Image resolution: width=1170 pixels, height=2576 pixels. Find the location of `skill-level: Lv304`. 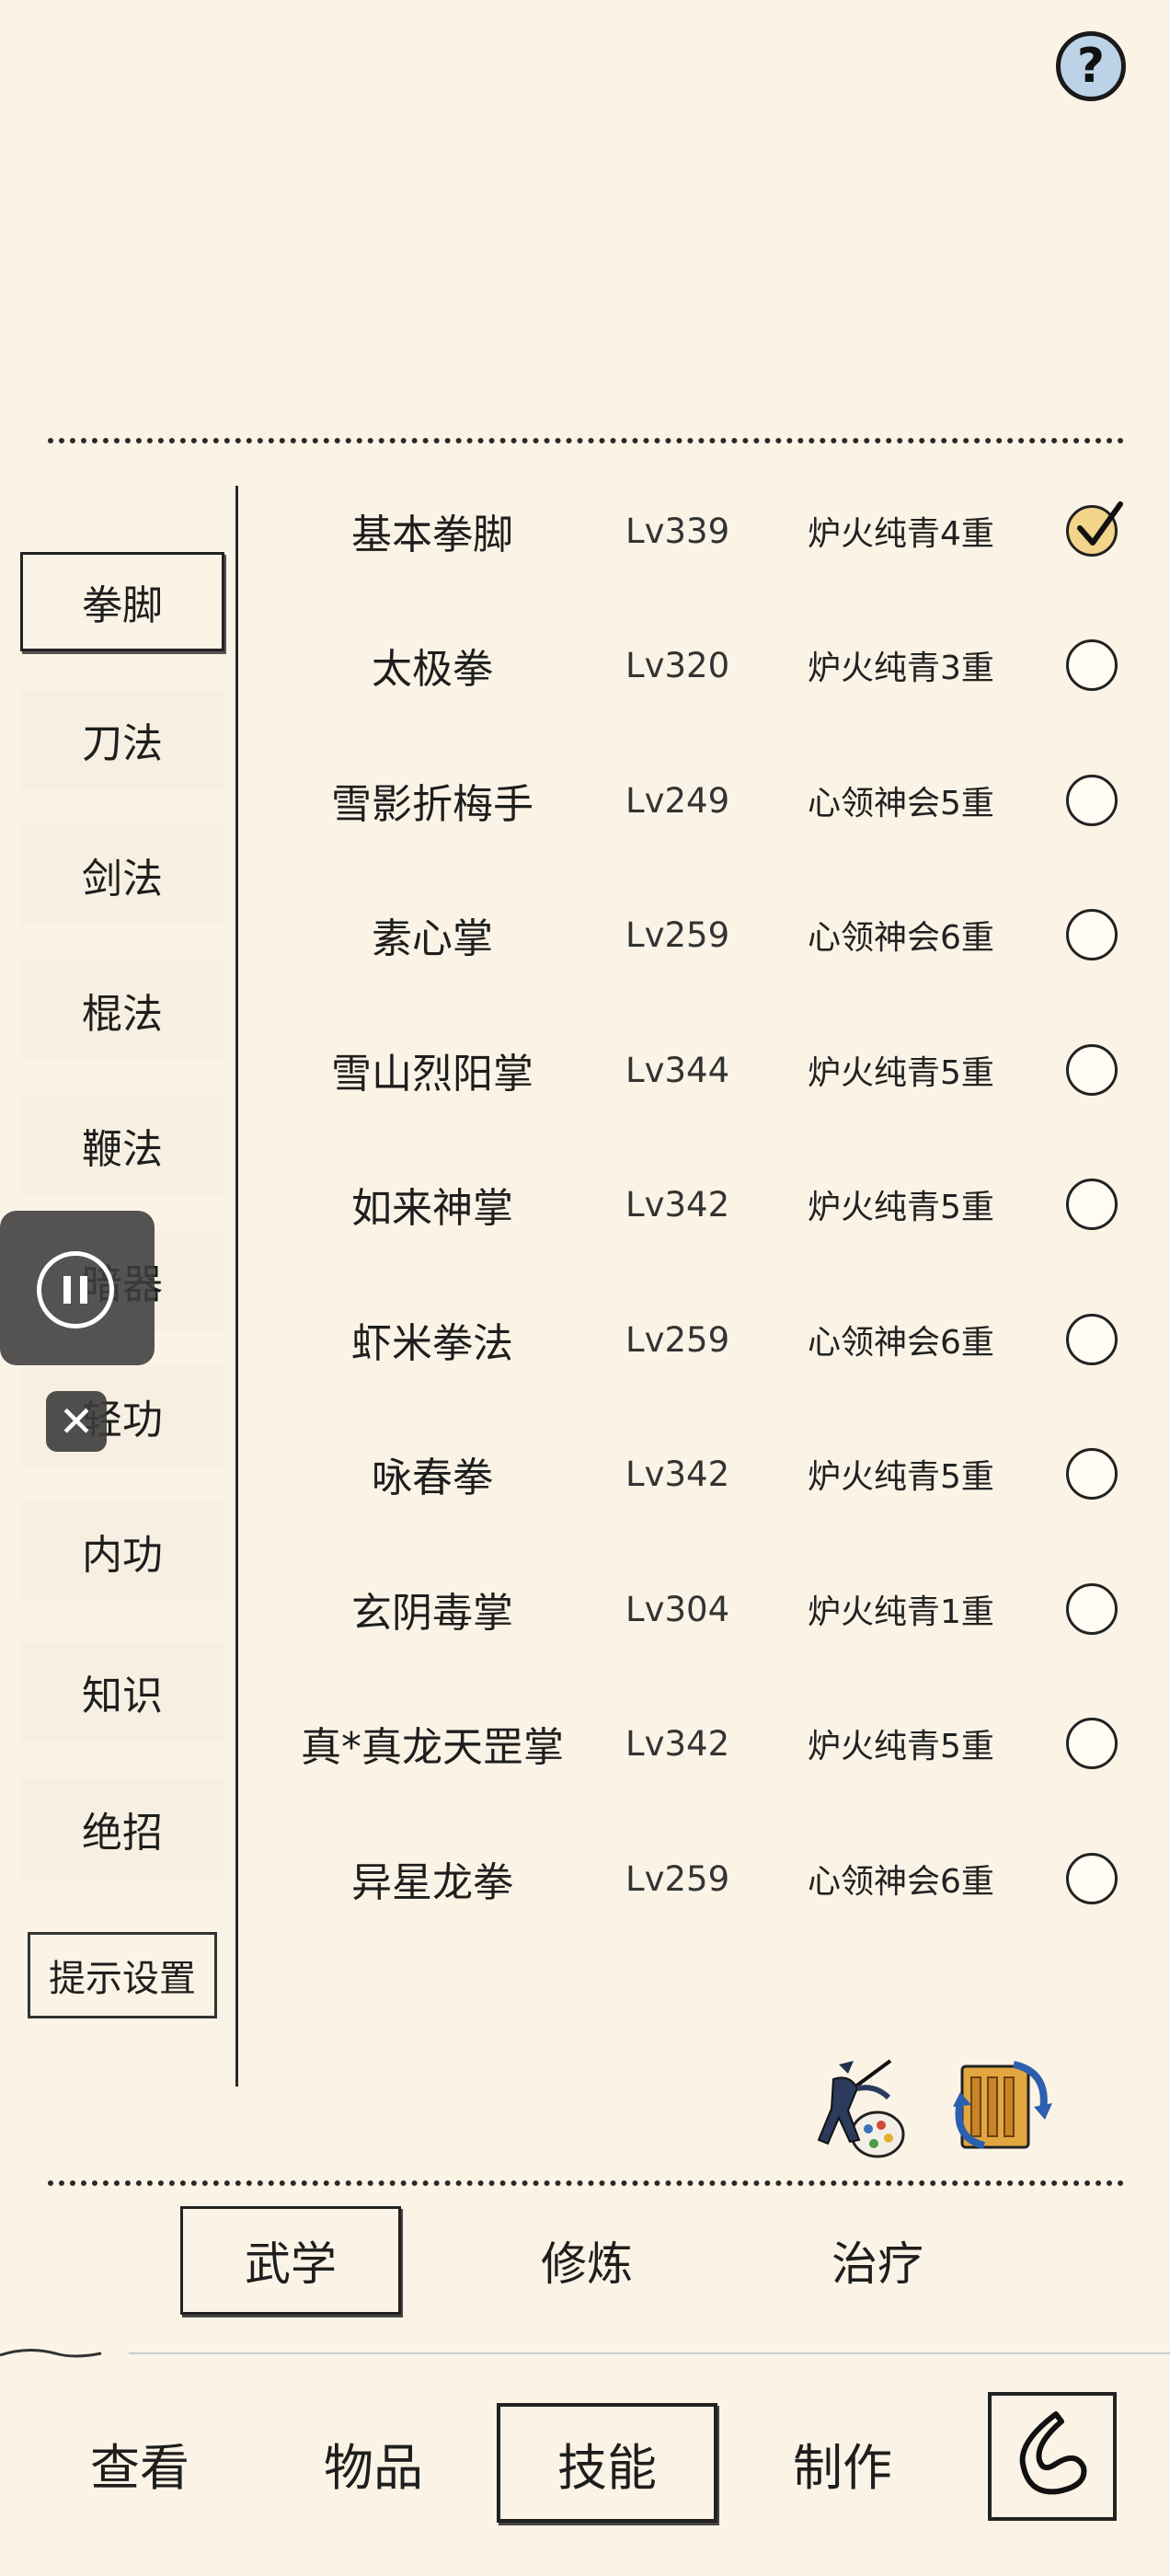

skill-level: Lv304 is located at coordinates (677, 1609).